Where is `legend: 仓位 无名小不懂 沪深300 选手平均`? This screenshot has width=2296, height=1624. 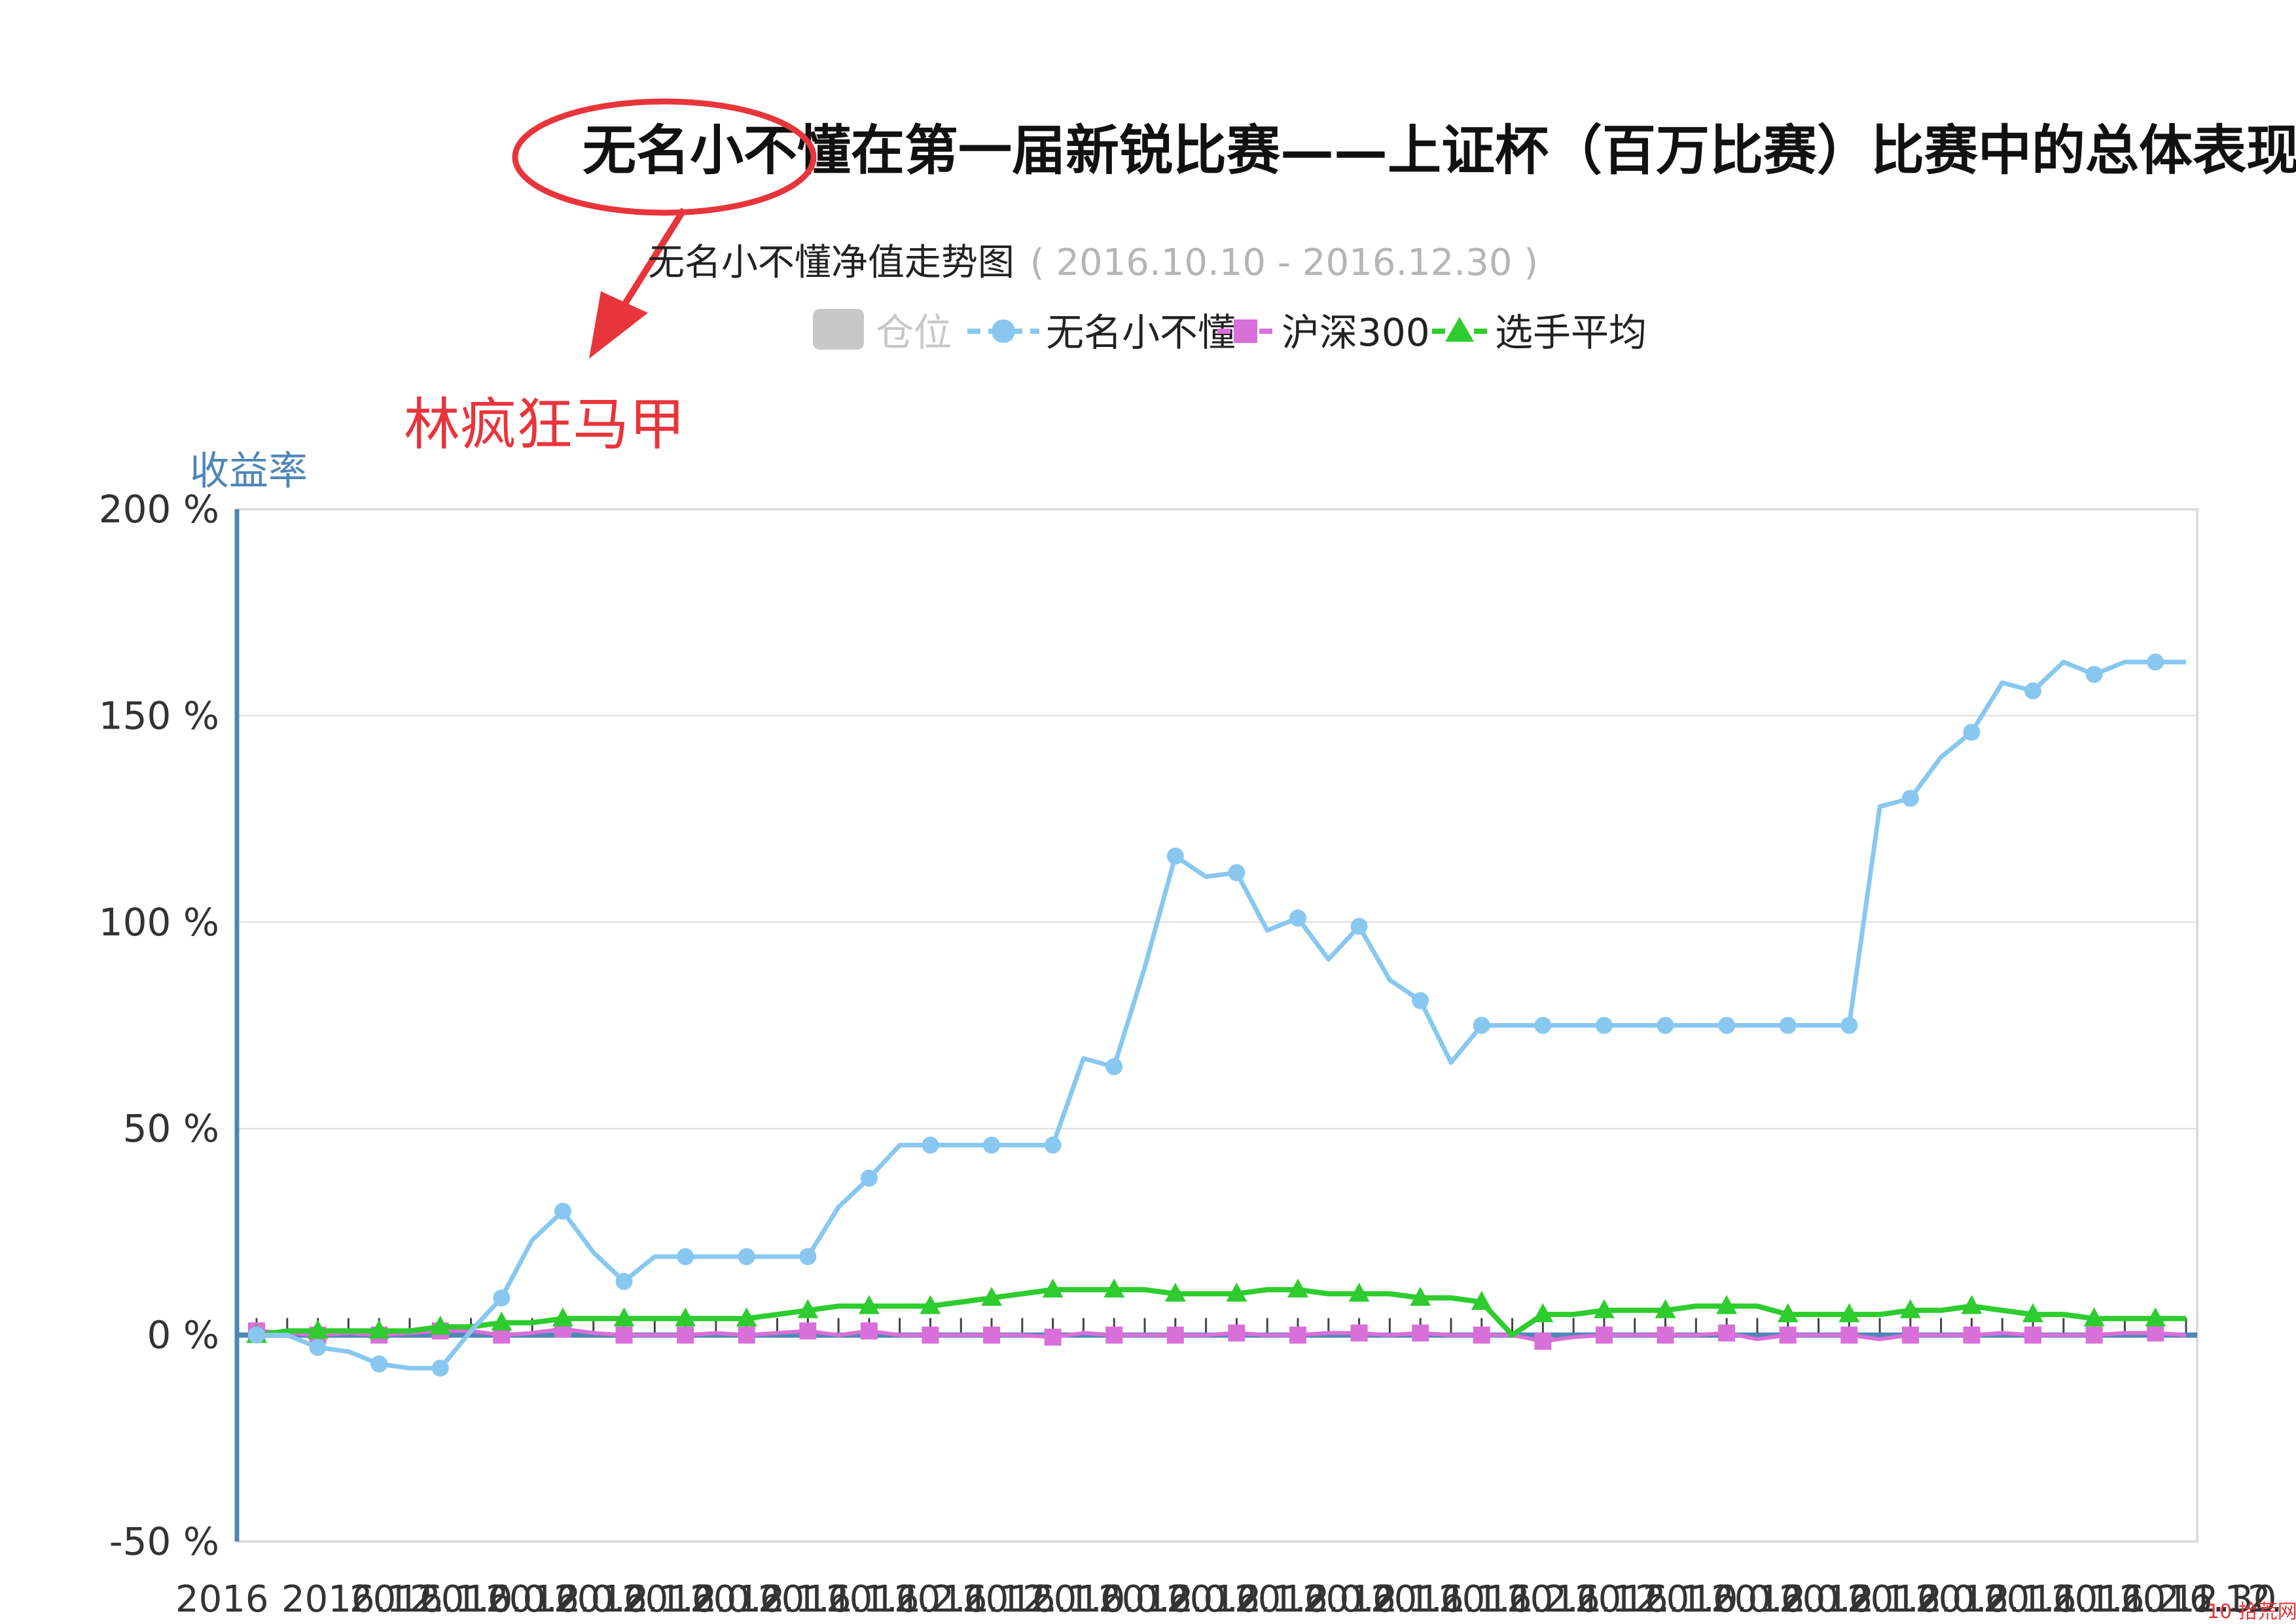
legend: 仓位 无名小不懂 沪深300 选手平均 is located at coordinates (1230, 332).